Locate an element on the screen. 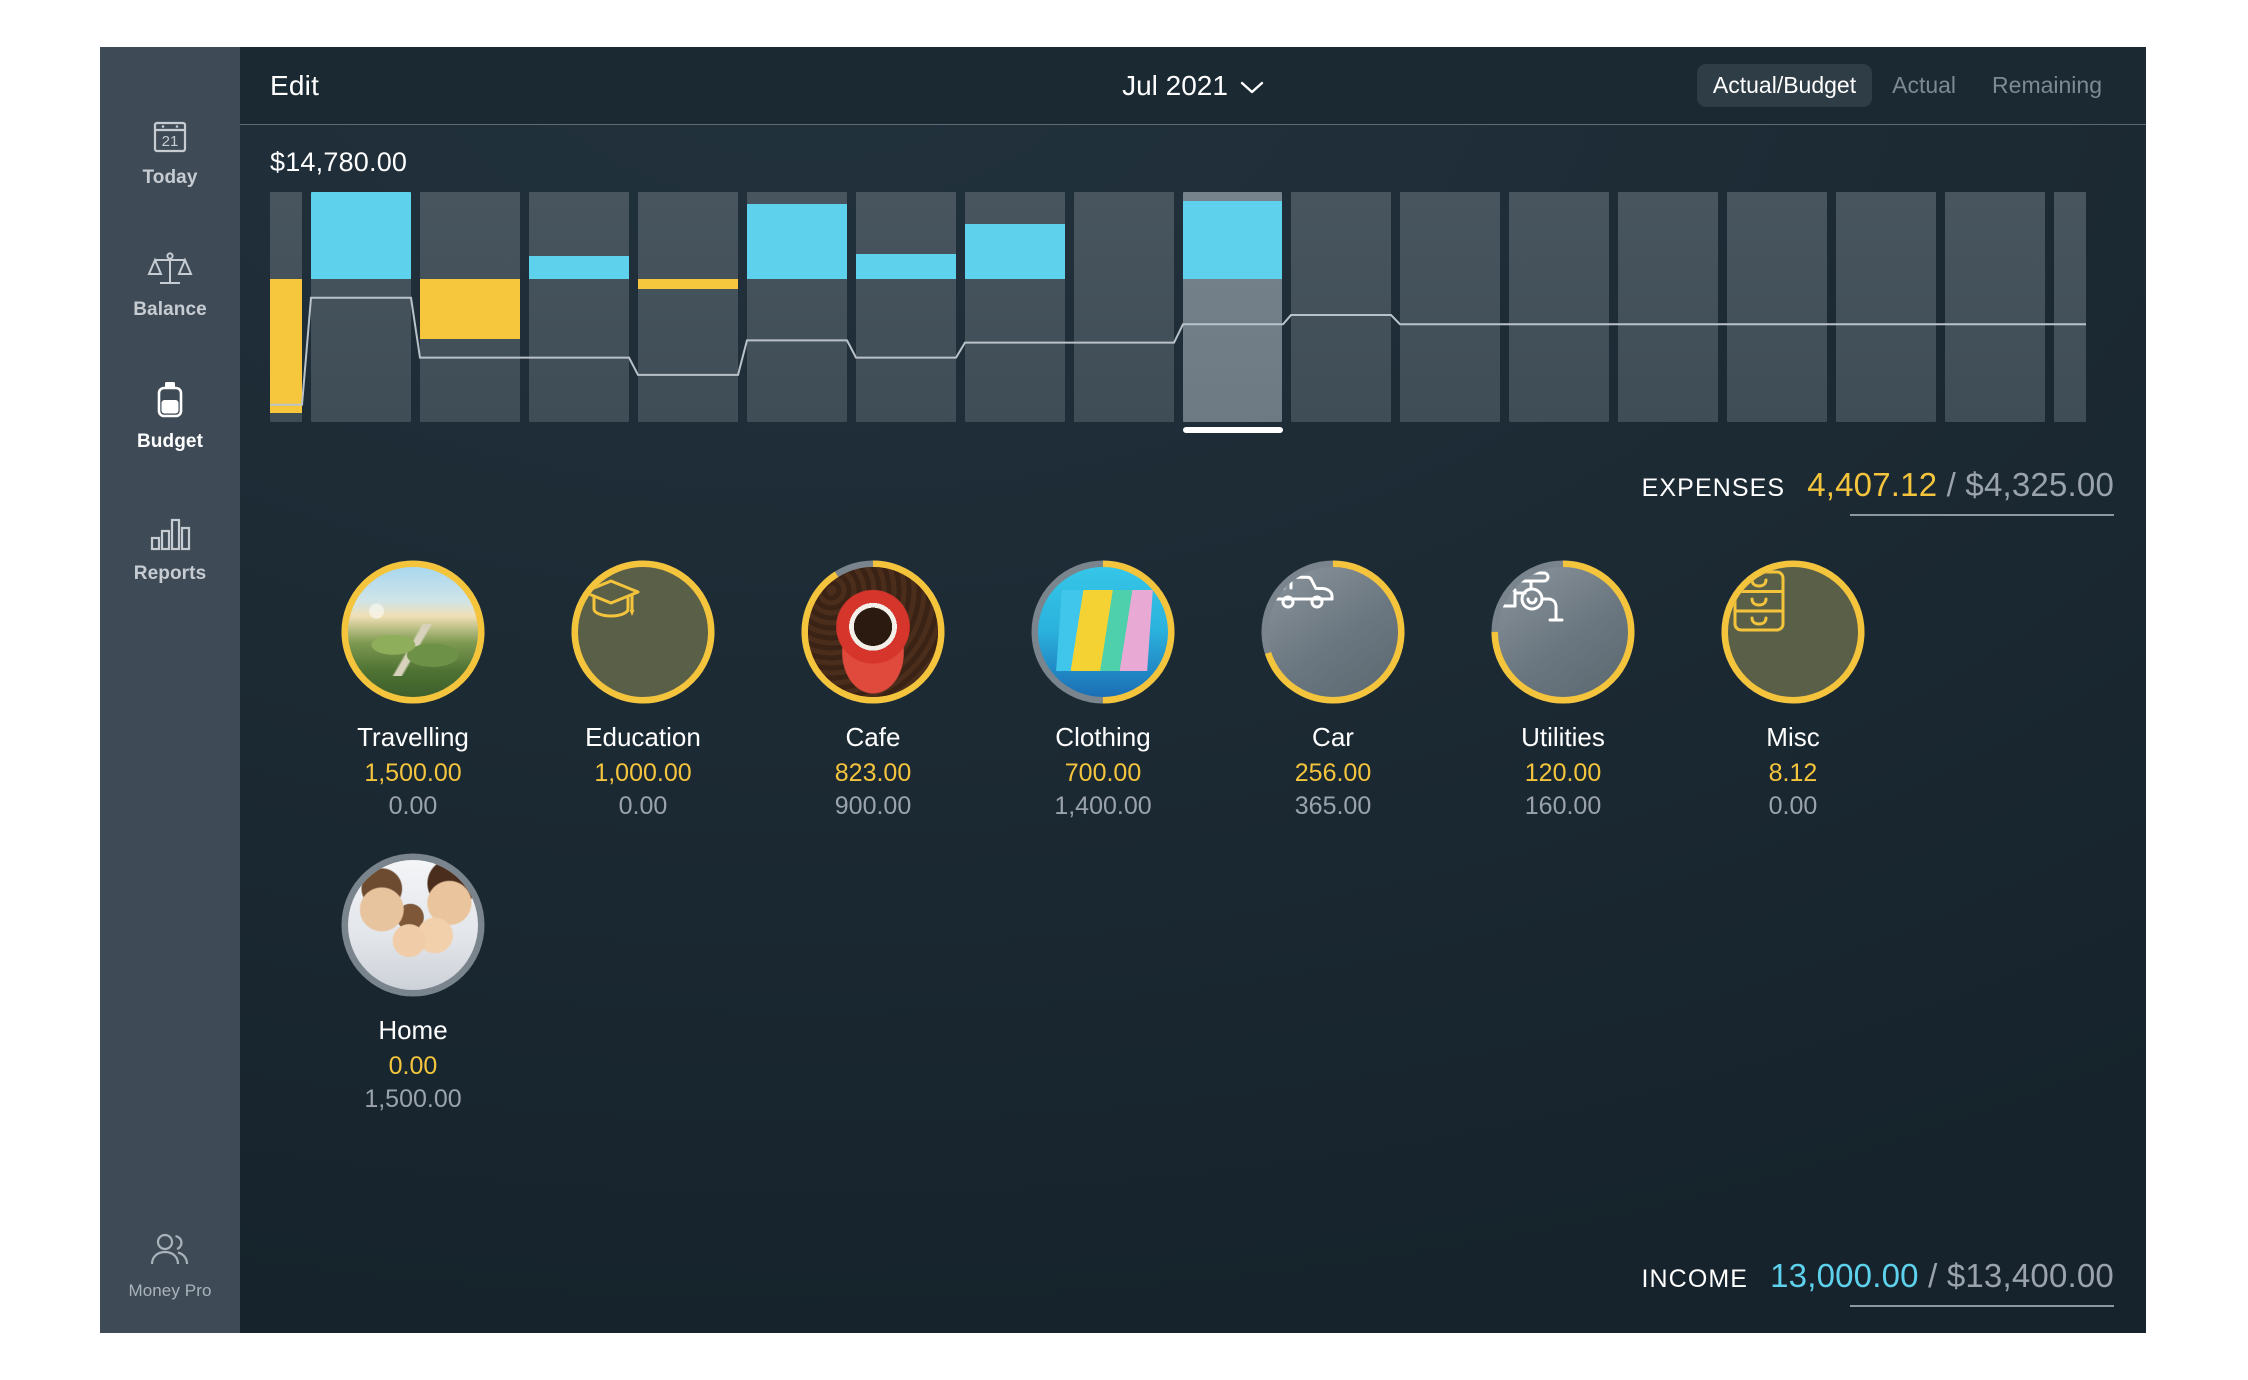  category-budget-amount: 1,500.00 is located at coordinates (413, 1099).